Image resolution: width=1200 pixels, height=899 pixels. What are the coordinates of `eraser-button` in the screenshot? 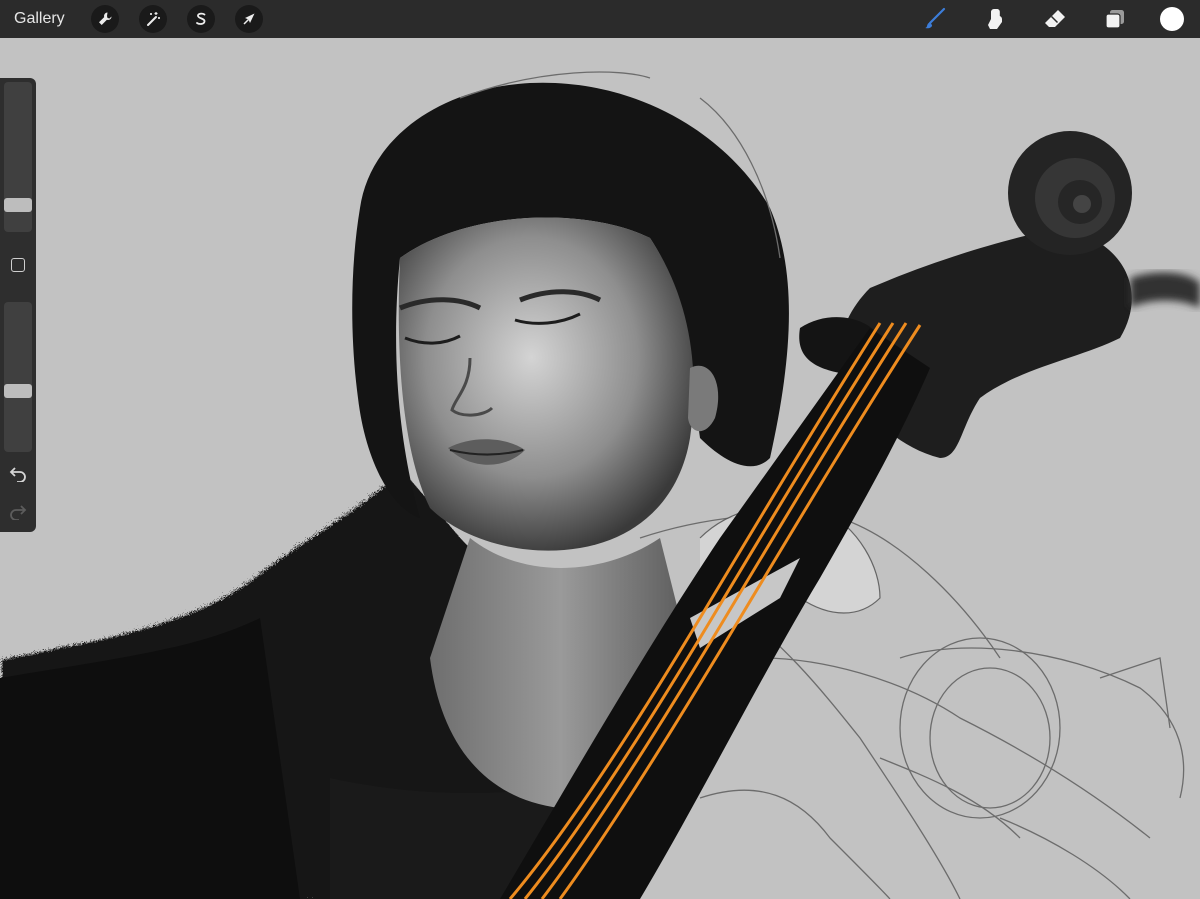 It's located at (1055, 19).